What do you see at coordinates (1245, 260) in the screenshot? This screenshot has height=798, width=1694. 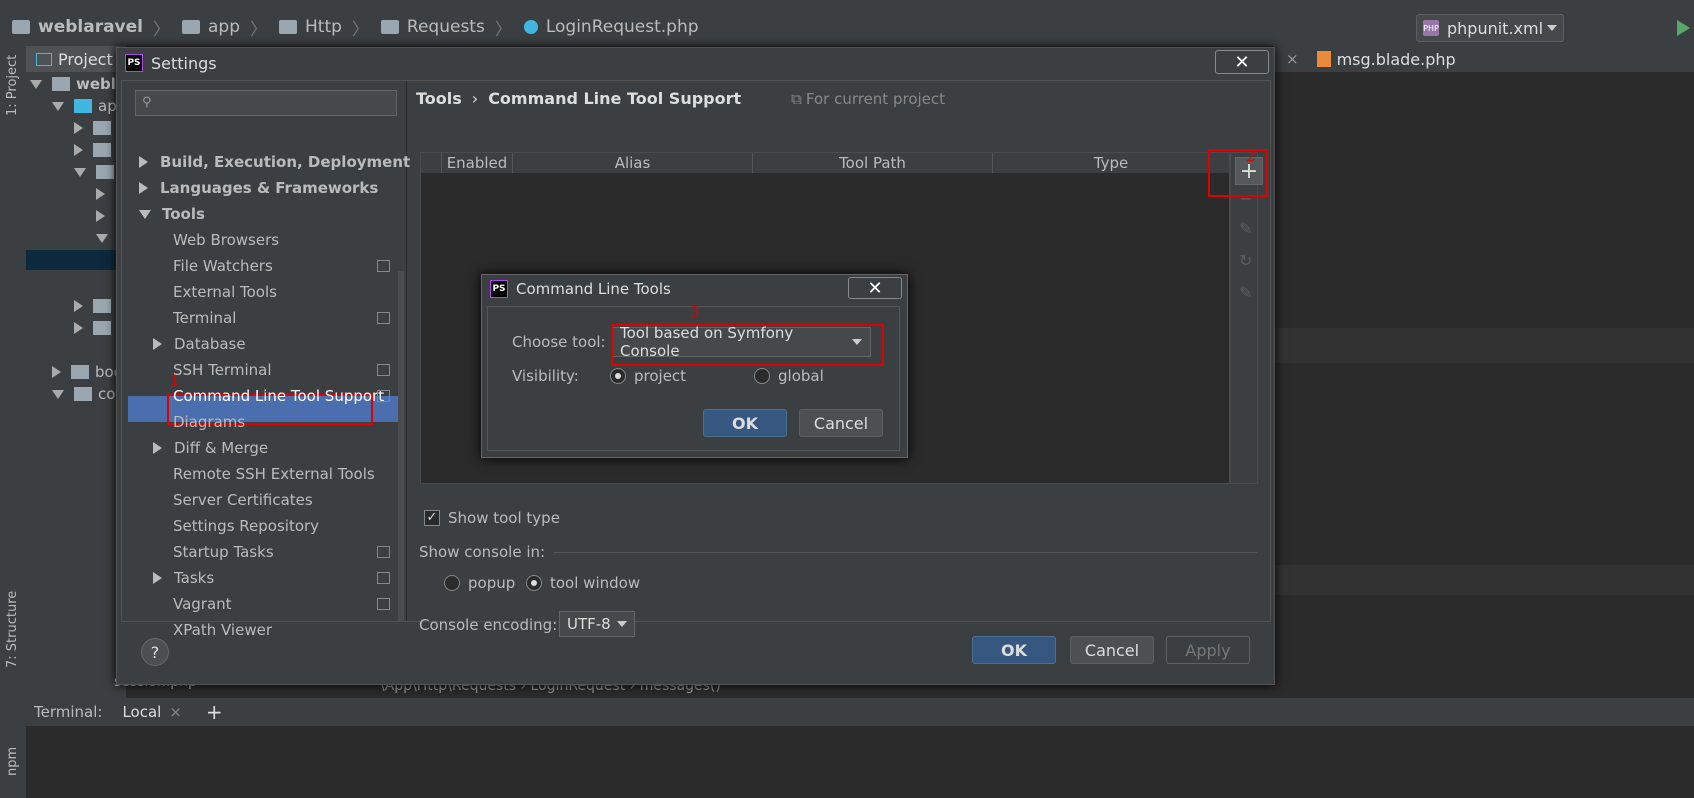 I see `reload-icon: ↻` at bounding box center [1245, 260].